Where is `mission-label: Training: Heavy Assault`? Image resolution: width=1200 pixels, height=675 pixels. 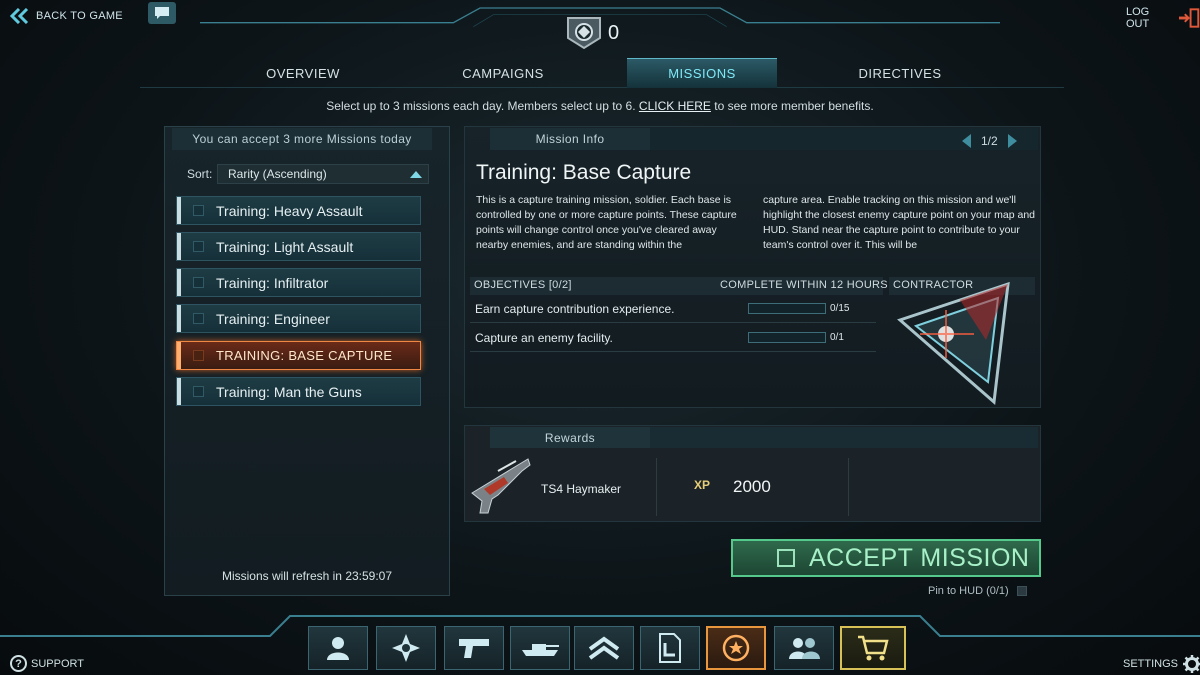 mission-label: Training: Heavy Assault is located at coordinates (289, 210).